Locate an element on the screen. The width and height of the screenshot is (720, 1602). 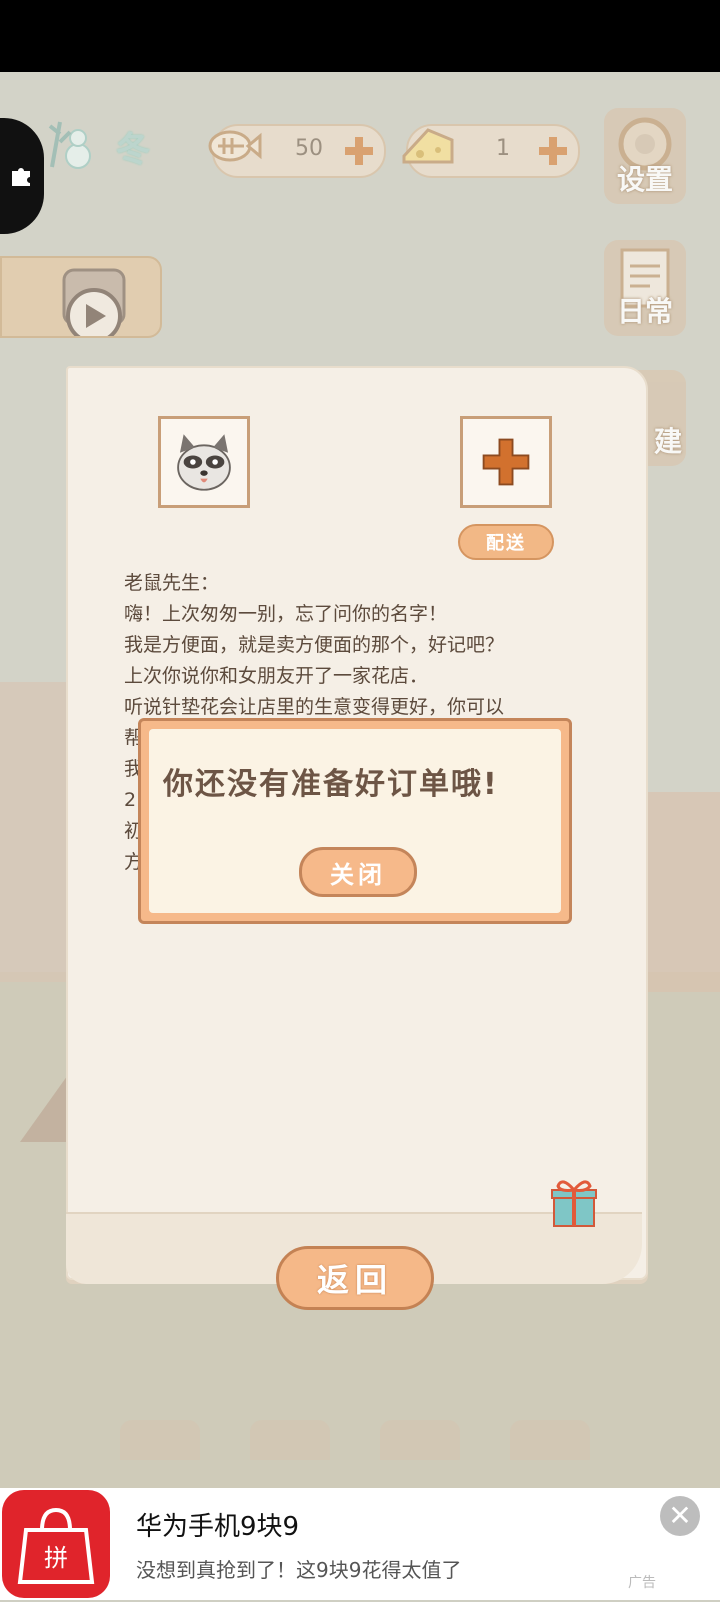
backpack-video-button is located at coordinates (81, 297).